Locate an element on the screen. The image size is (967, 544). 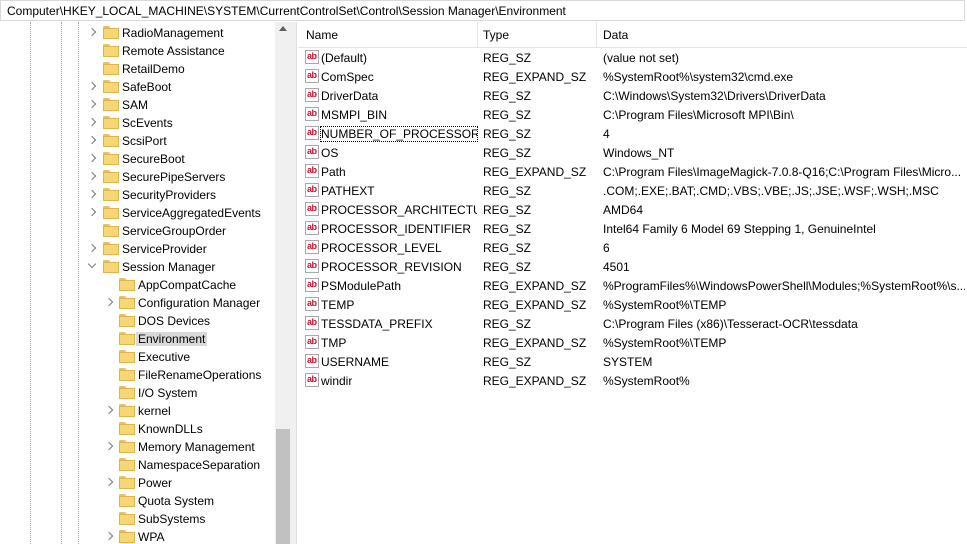
tree-item-session-manager: Session Manager is located at coordinates (137, 267).